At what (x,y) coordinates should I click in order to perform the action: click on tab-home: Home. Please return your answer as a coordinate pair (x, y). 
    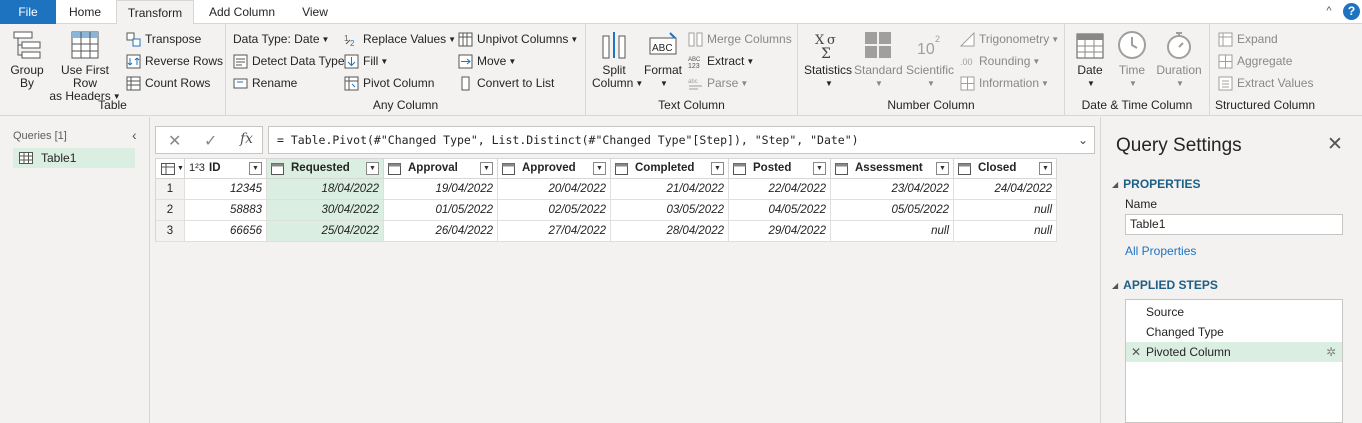
    Looking at the image, I should click on (85, 12).